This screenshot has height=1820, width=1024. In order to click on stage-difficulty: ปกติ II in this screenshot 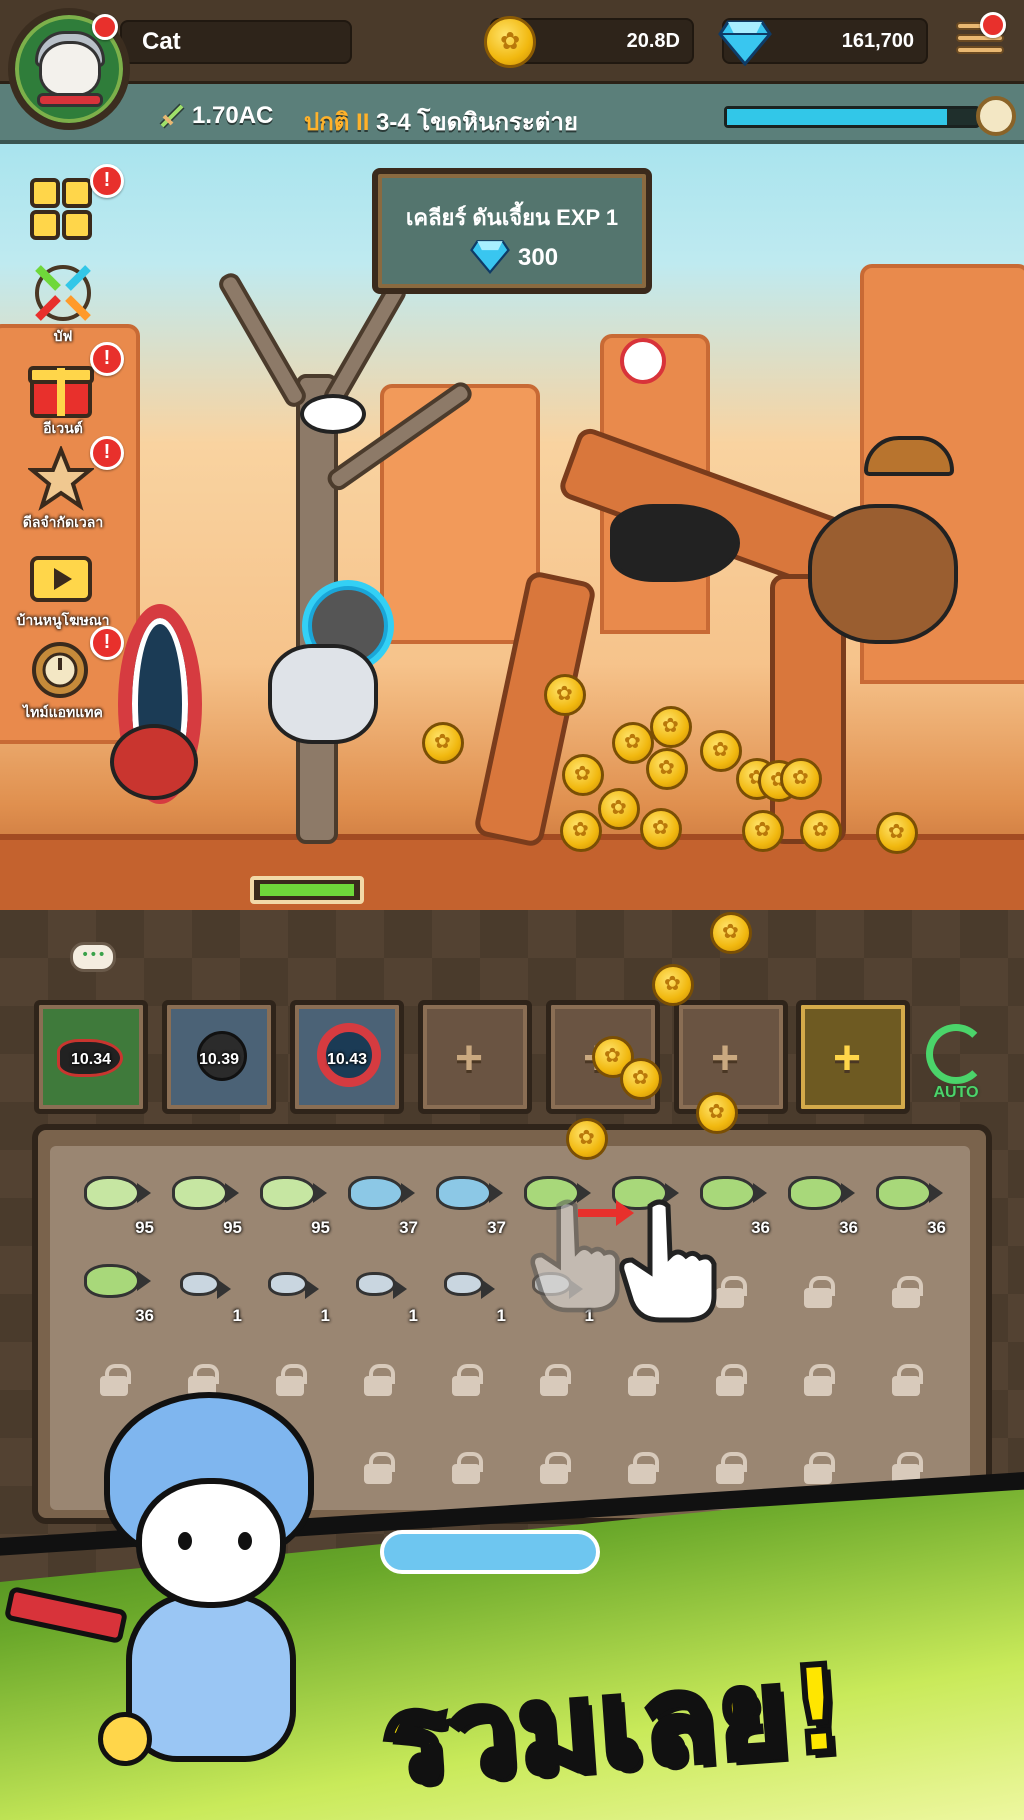, I will do `click(337, 122)`.